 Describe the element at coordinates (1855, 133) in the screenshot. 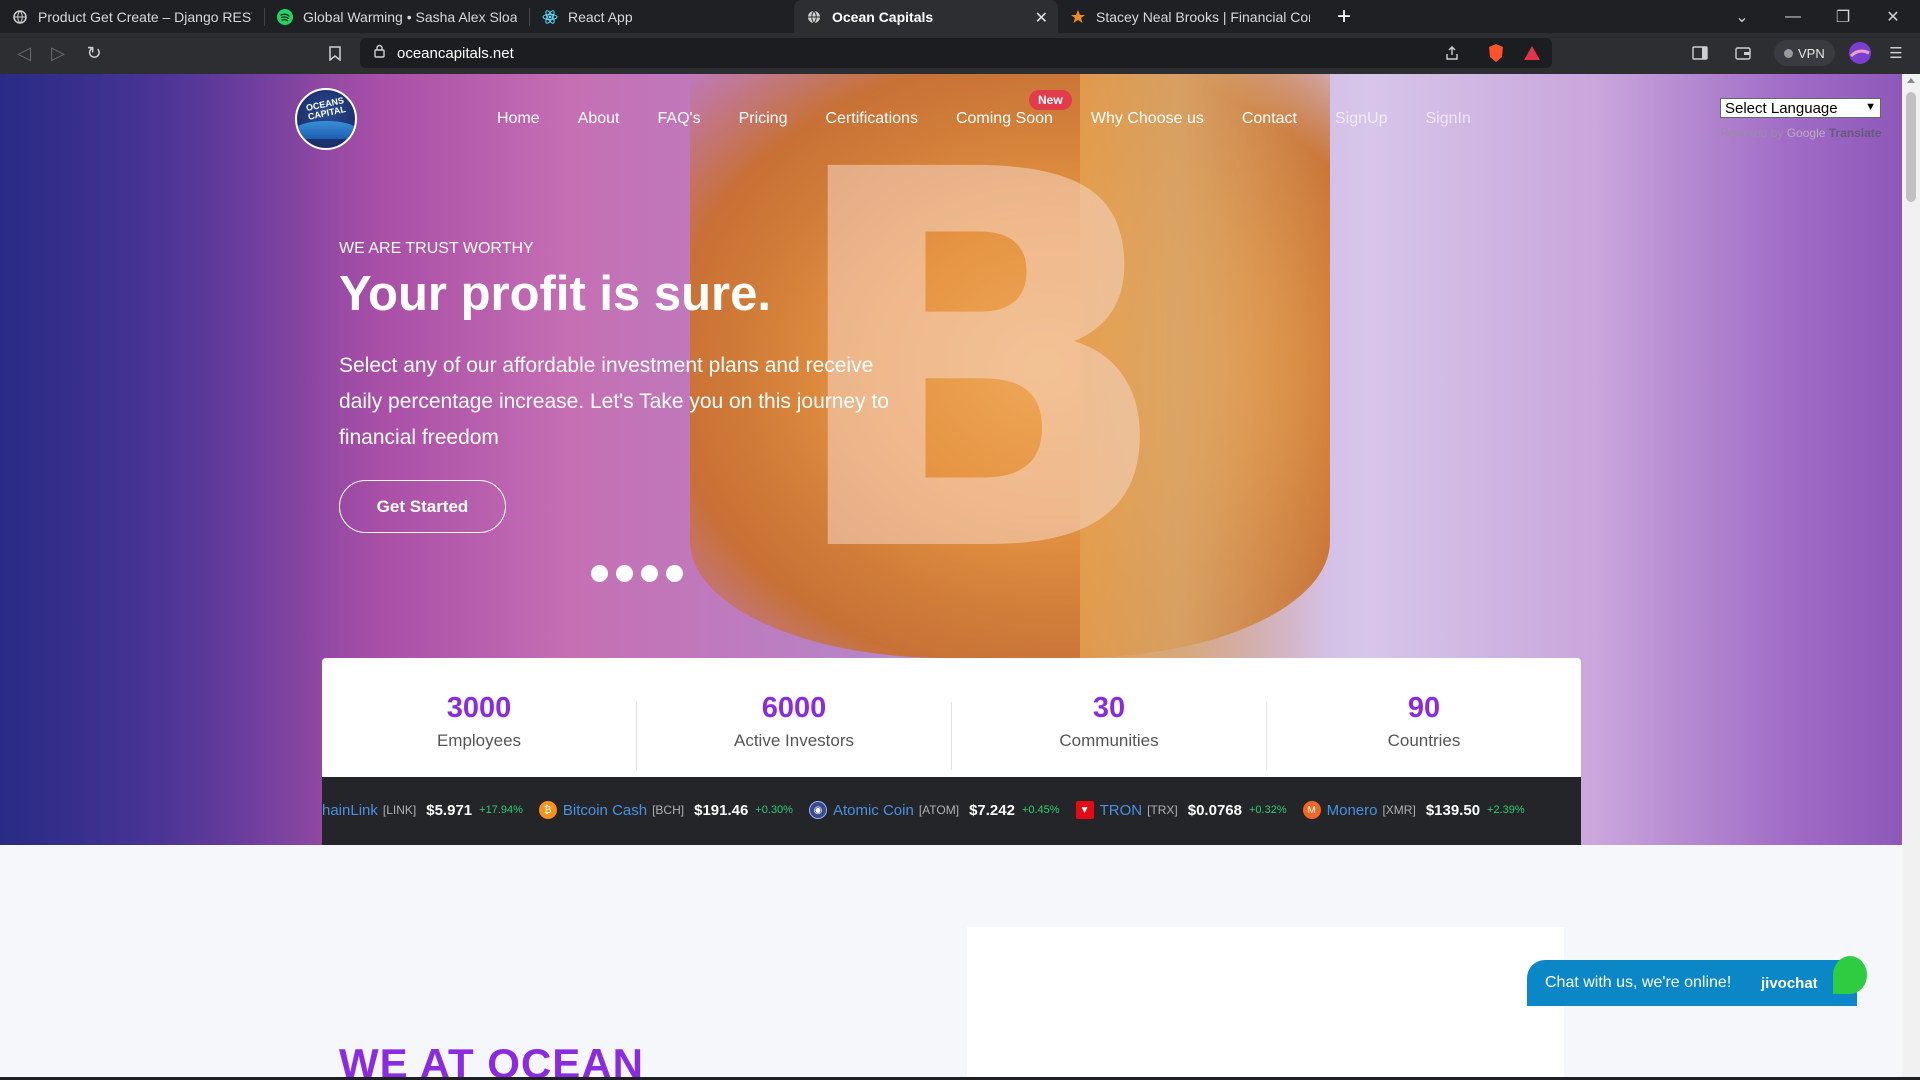

I see `translate-link: Translate` at that location.